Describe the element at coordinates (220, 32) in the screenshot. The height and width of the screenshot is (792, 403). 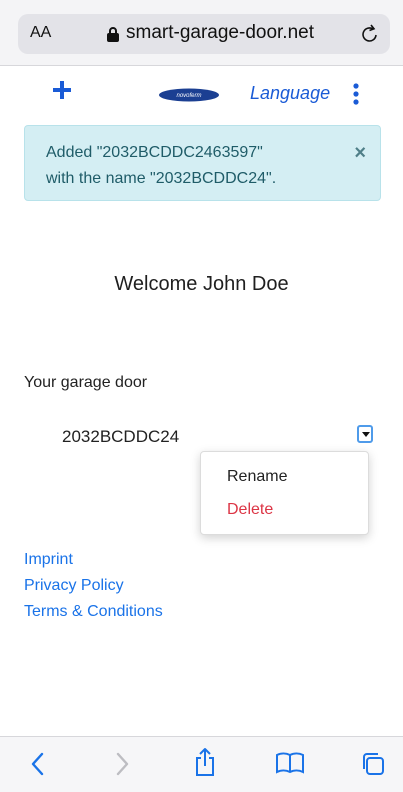
I see `url-text: smart-garage-door.net` at that location.